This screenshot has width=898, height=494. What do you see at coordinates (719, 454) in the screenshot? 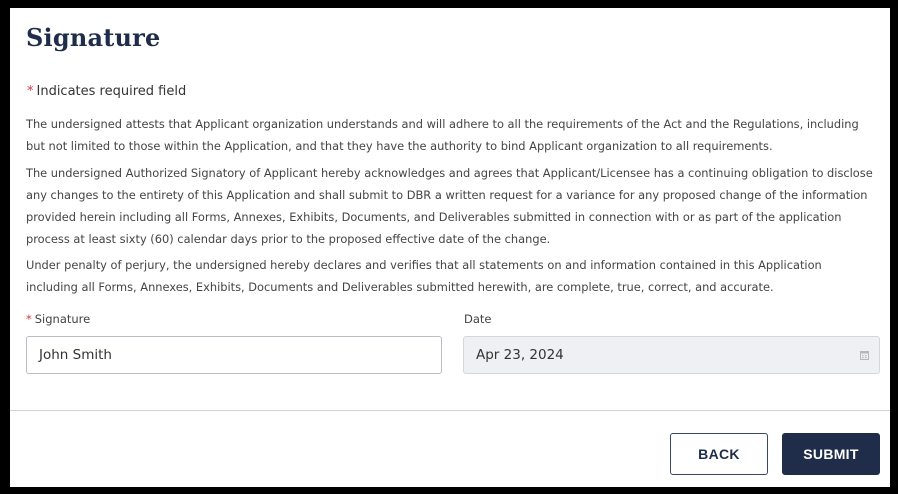
I see `back-button: BACK` at bounding box center [719, 454].